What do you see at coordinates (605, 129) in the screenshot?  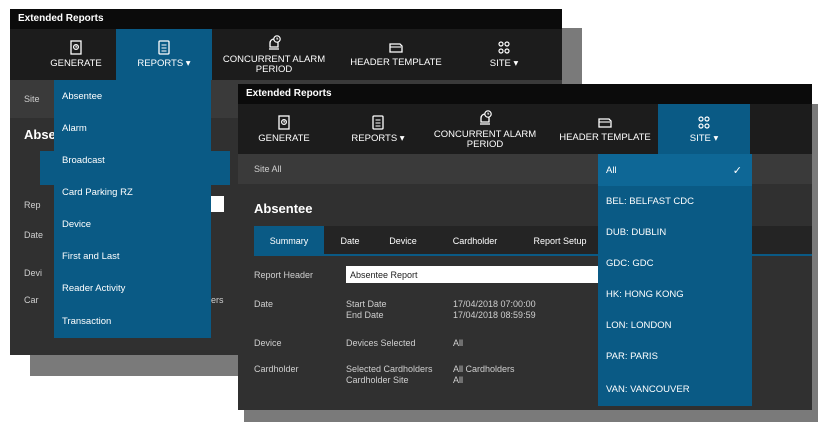 I see `front-header-template-button: HEADER TEMPLATE` at bounding box center [605, 129].